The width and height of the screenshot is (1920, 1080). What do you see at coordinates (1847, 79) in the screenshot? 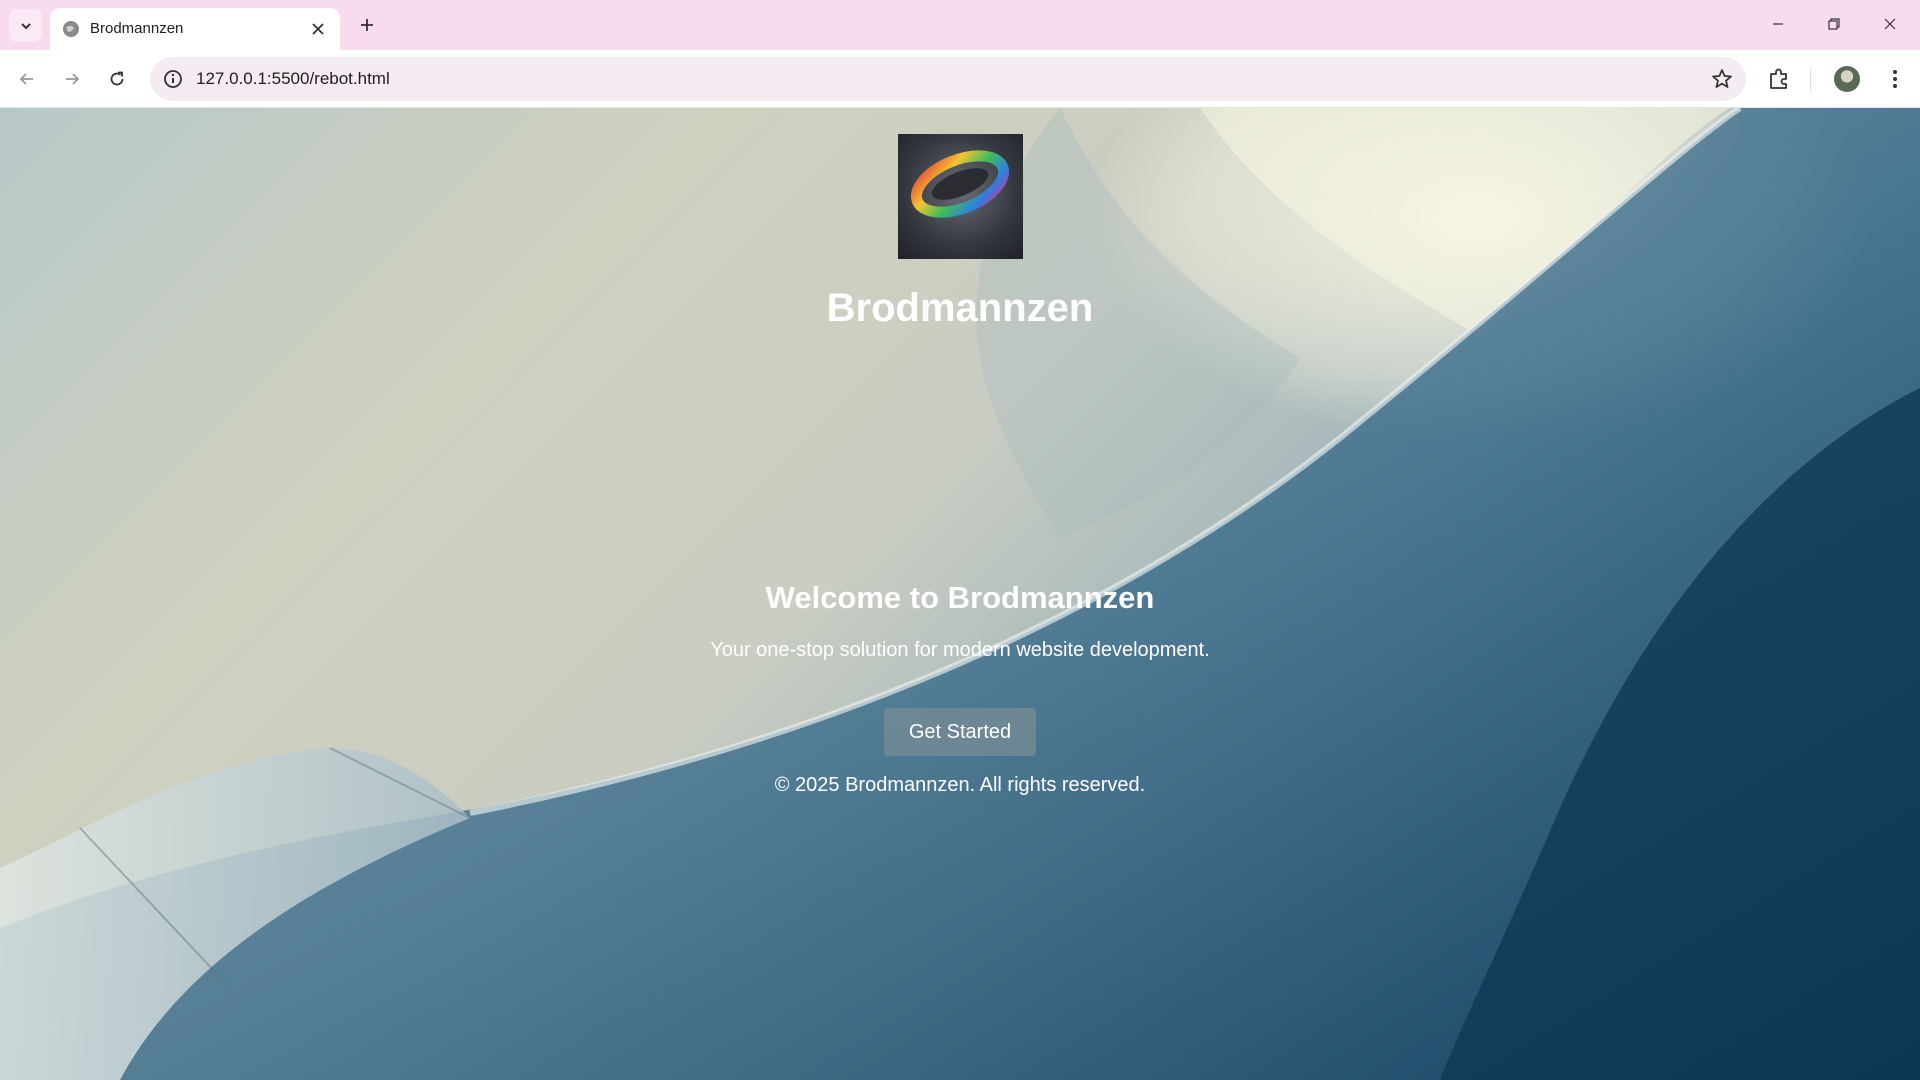
I see `avatar` at bounding box center [1847, 79].